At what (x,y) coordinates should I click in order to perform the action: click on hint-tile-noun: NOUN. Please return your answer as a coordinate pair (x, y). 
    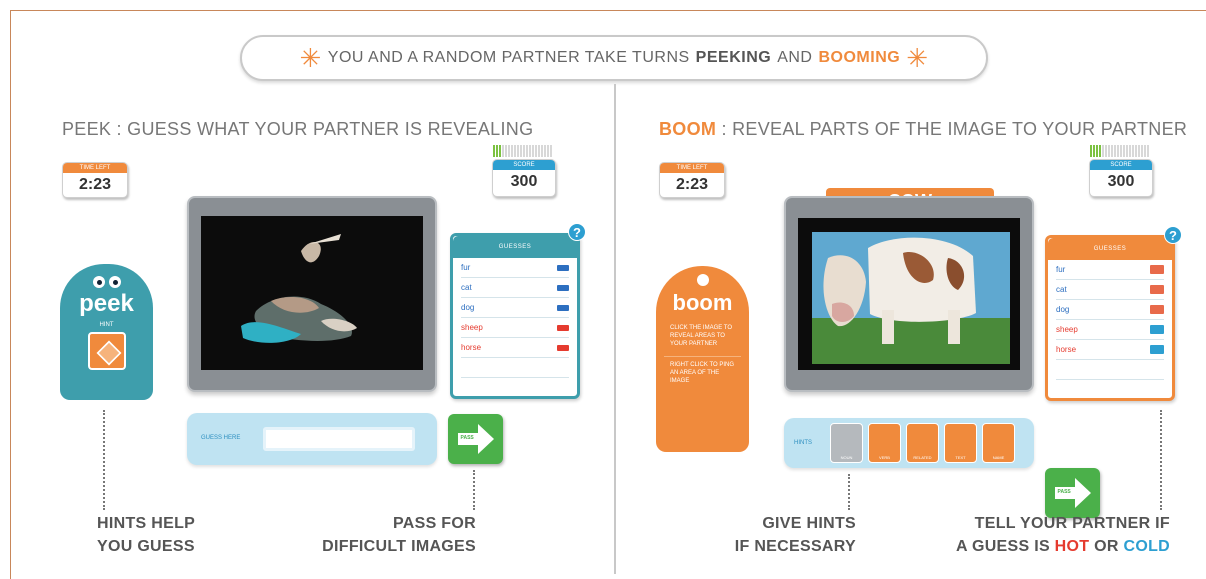
    Looking at the image, I should click on (846, 443).